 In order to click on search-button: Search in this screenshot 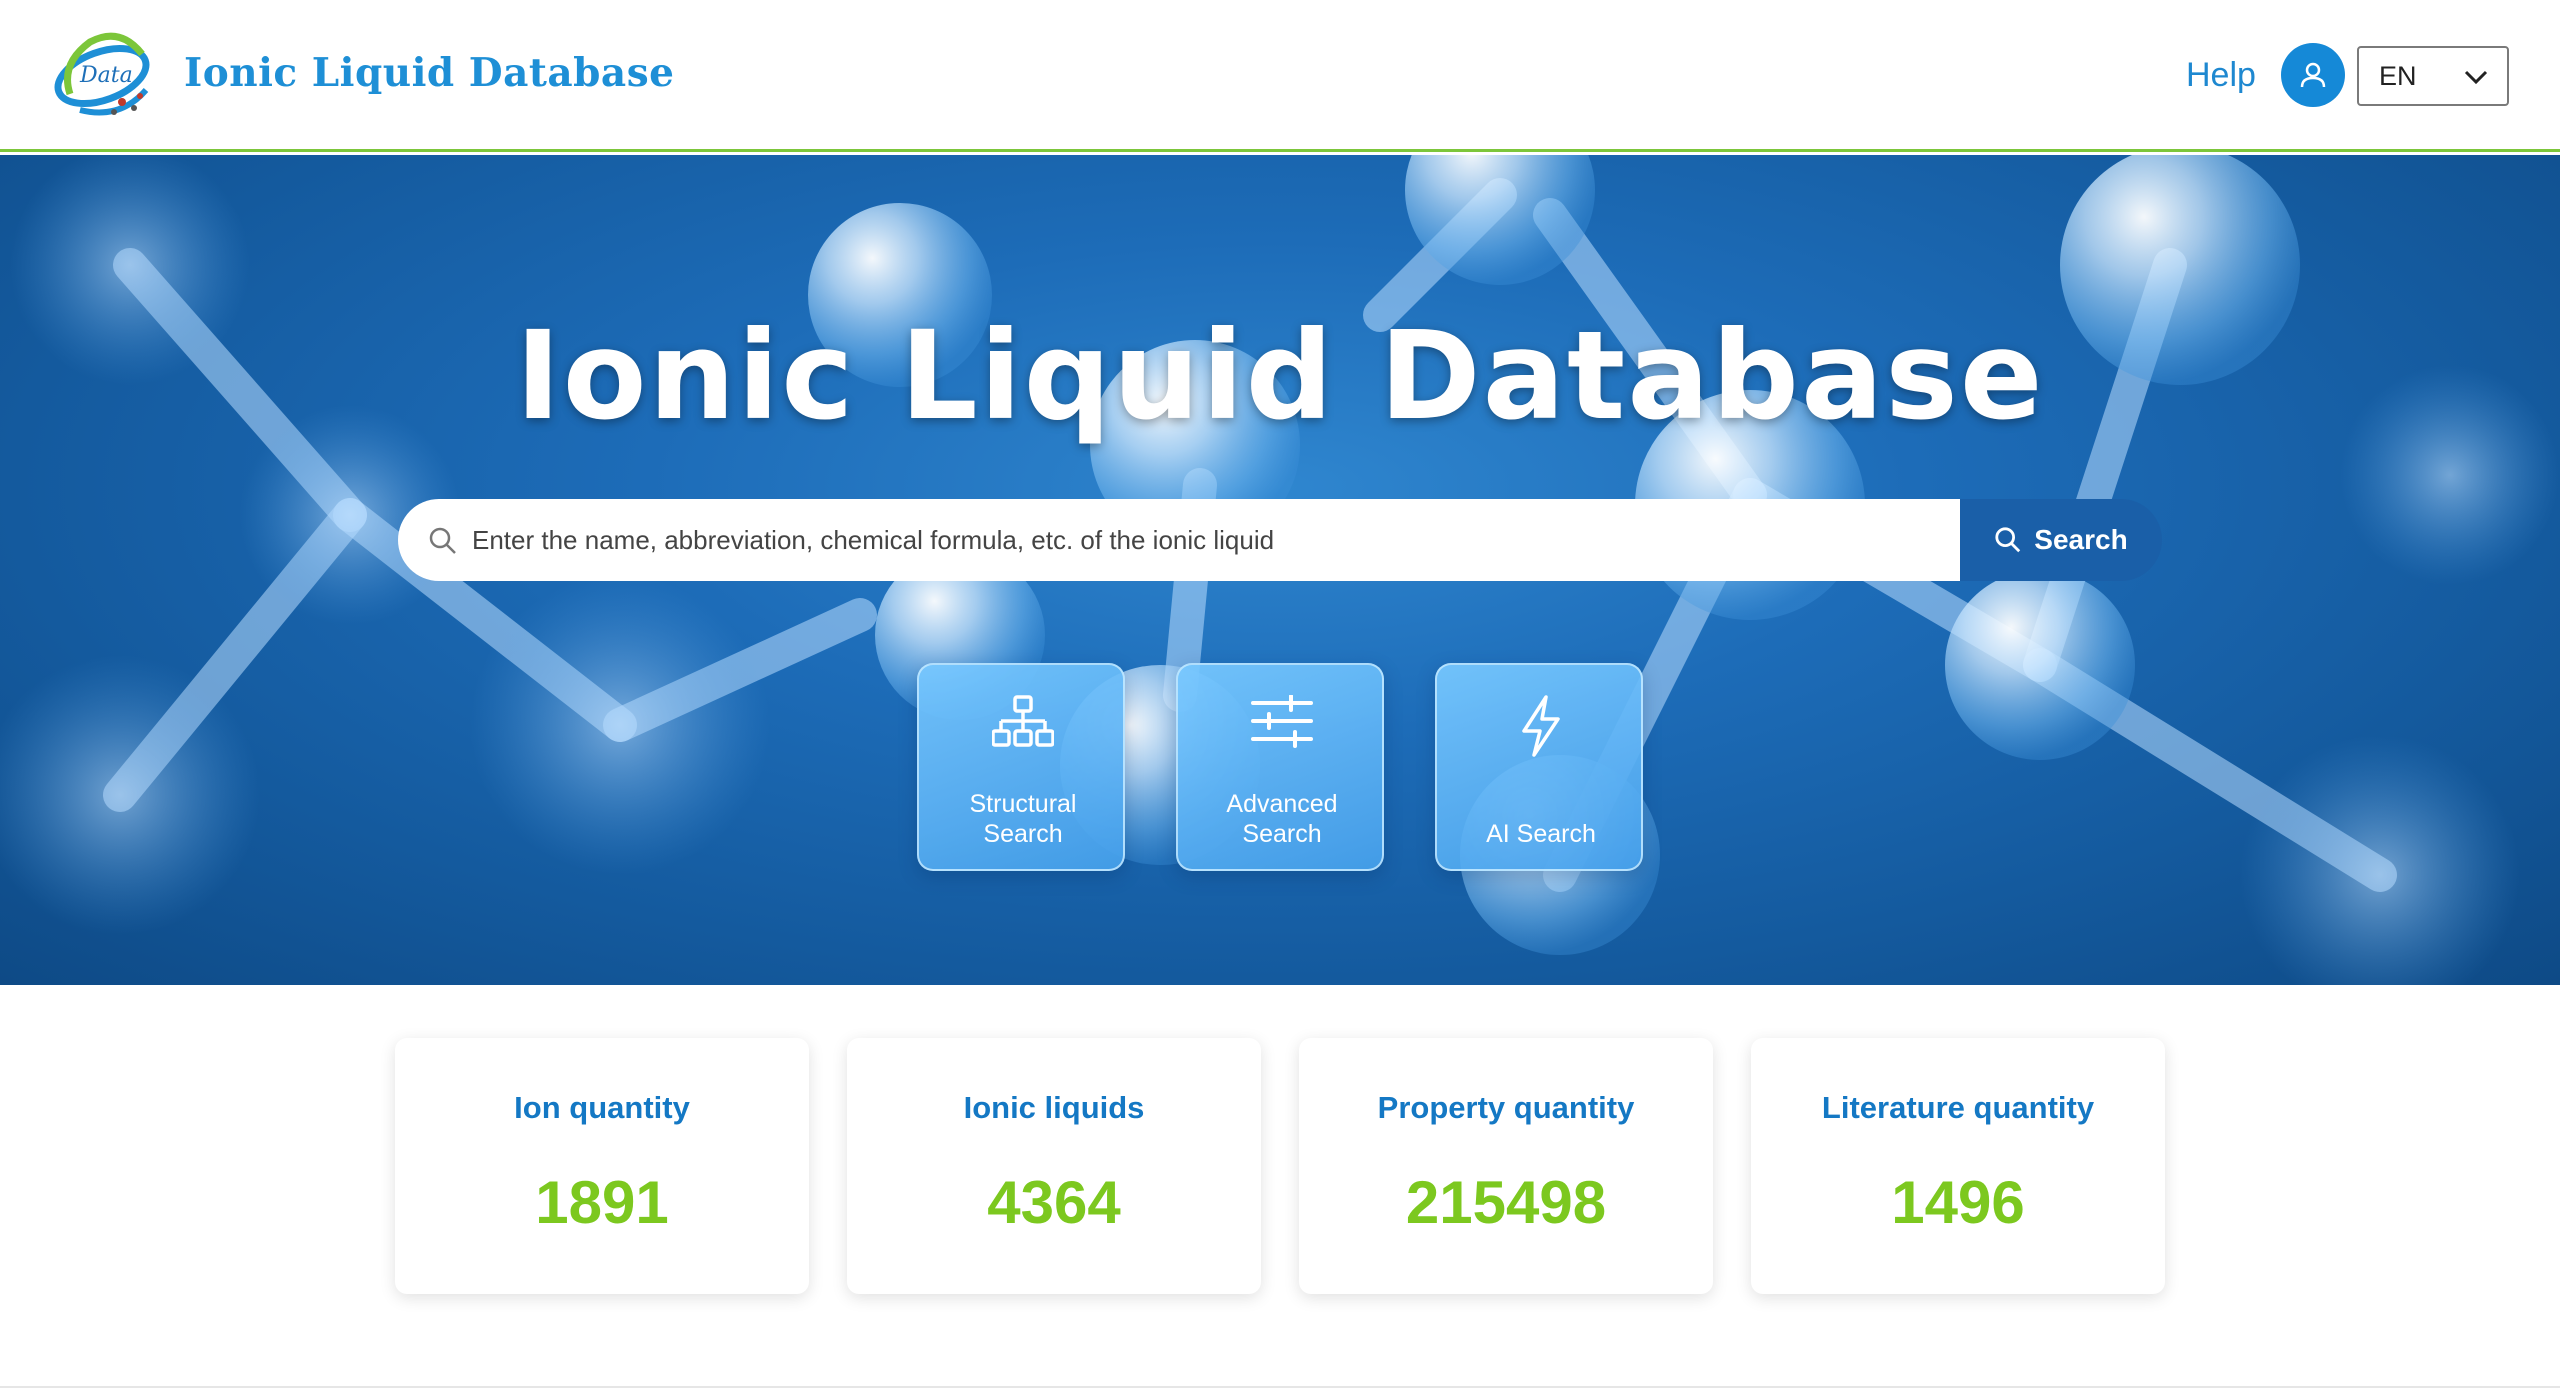, I will do `click(2061, 540)`.